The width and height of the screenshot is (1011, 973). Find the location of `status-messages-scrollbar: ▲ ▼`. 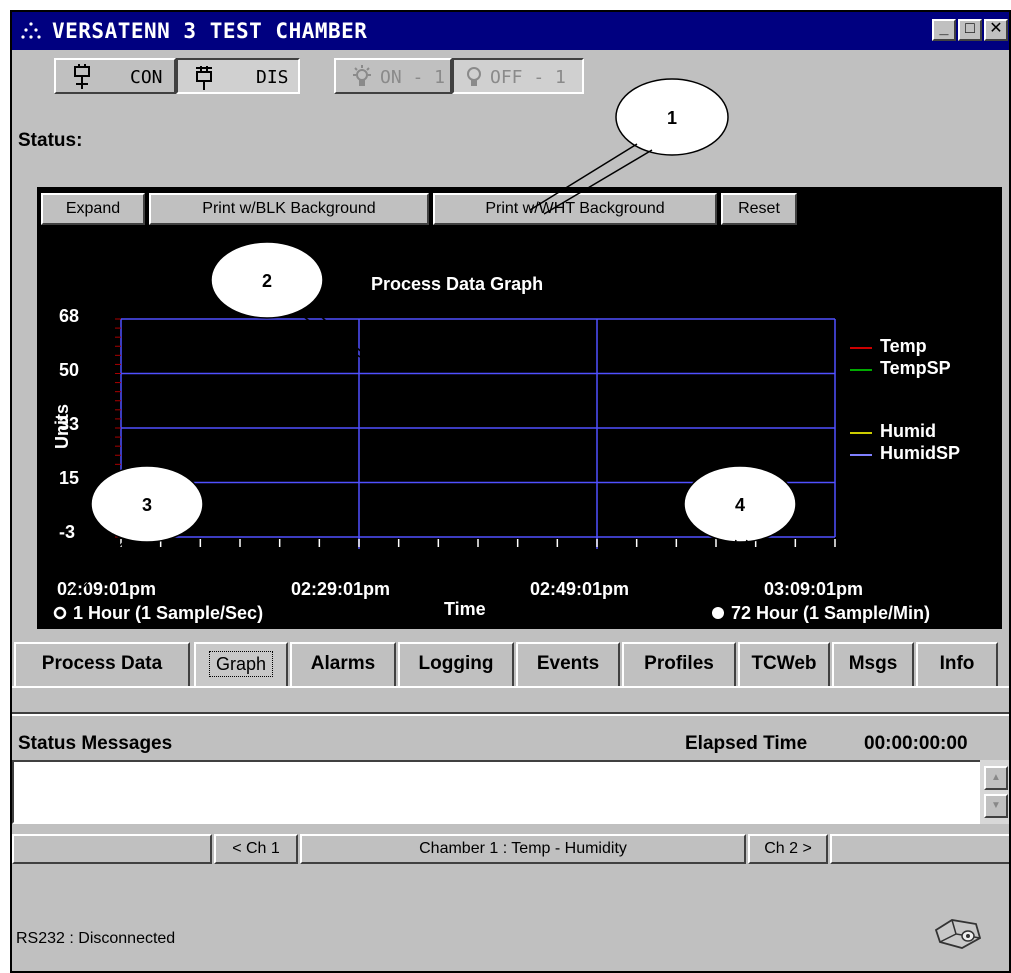

status-messages-scrollbar: ▲ ▼ is located at coordinates (994, 792).